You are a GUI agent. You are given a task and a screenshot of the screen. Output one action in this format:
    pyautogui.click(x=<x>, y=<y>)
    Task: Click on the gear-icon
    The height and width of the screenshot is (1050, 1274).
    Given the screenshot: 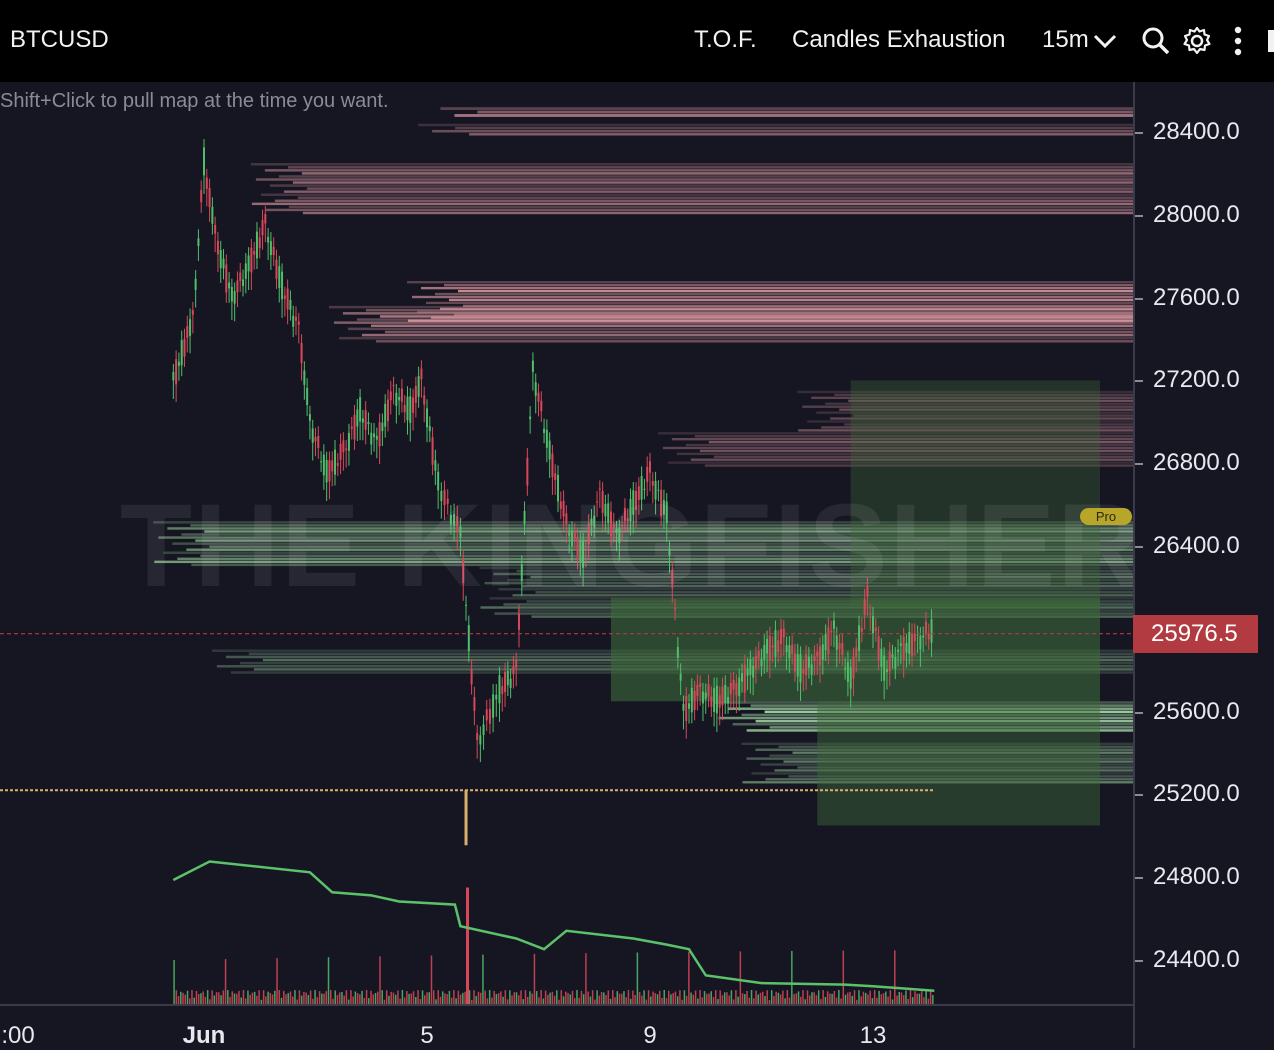 What is the action you would take?
    pyautogui.click(x=1198, y=41)
    